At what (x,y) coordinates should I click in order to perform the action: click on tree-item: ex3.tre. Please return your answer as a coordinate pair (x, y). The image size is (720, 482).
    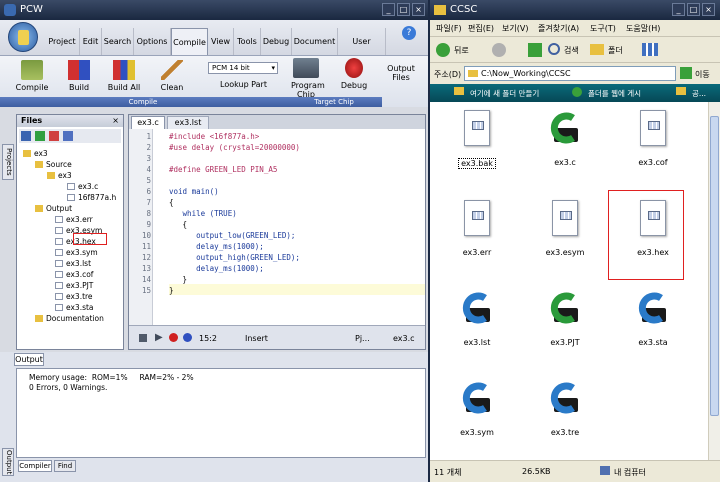
    Looking at the image, I should click on (74, 296).